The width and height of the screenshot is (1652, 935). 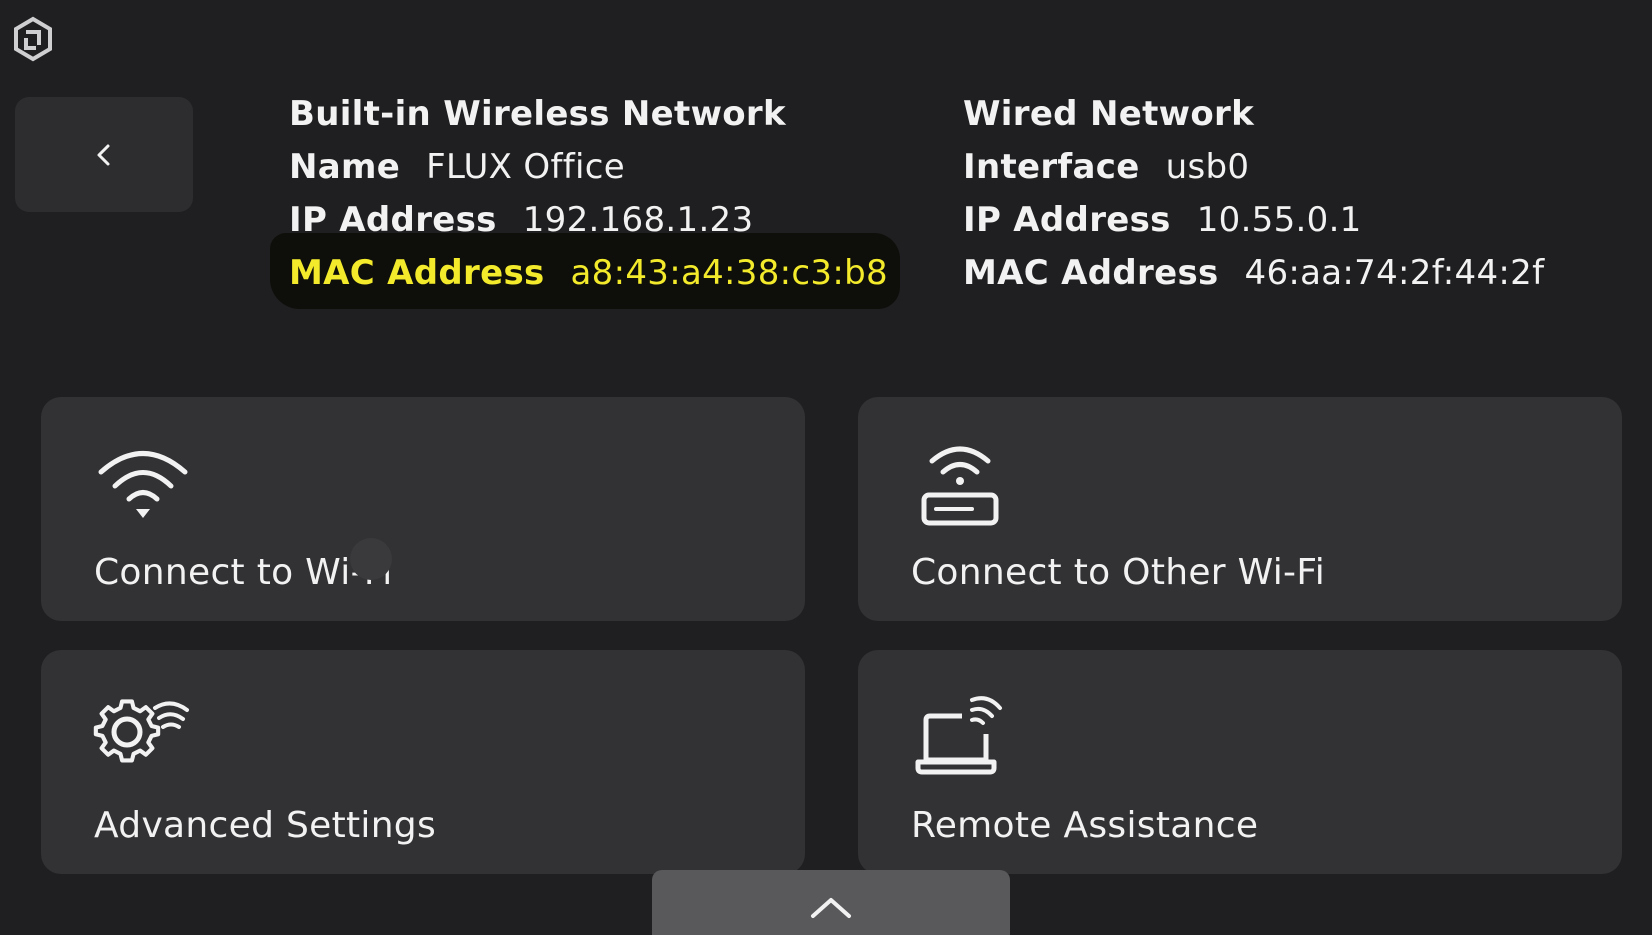 What do you see at coordinates (371, 559) in the screenshot?
I see `touch-indicator` at bounding box center [371, 559].